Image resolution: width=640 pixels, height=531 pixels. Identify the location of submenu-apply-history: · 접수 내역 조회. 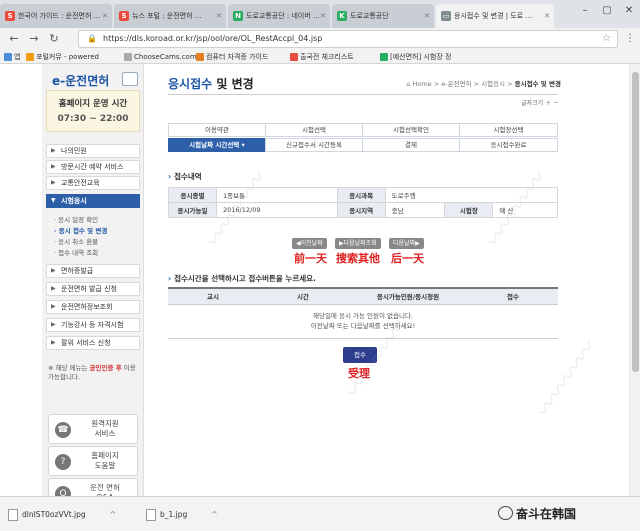
(76, 252).